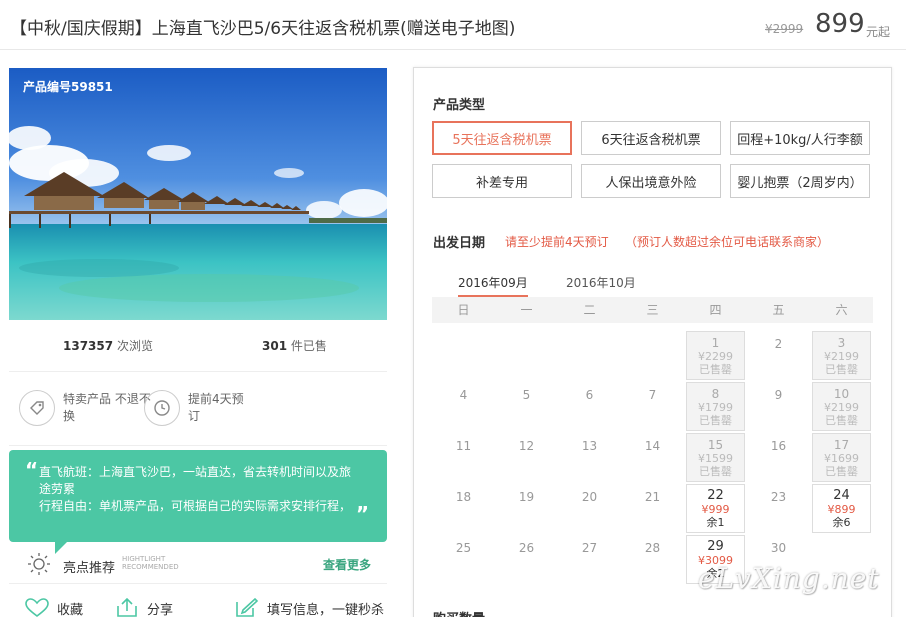 This screenshot has height=617, width=906. What do you see at coordinates (841, 522) in the screenshot?
I see `calendar-day-status: 余6` at bounding box center [841, 522].